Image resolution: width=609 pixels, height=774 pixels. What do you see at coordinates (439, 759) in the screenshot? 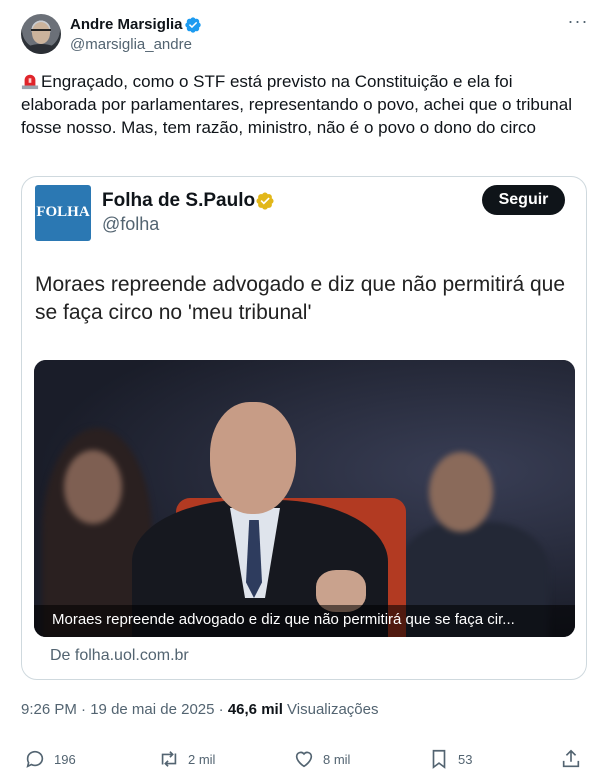
I see `bookmark-icon` at bounding box center [439, 759].